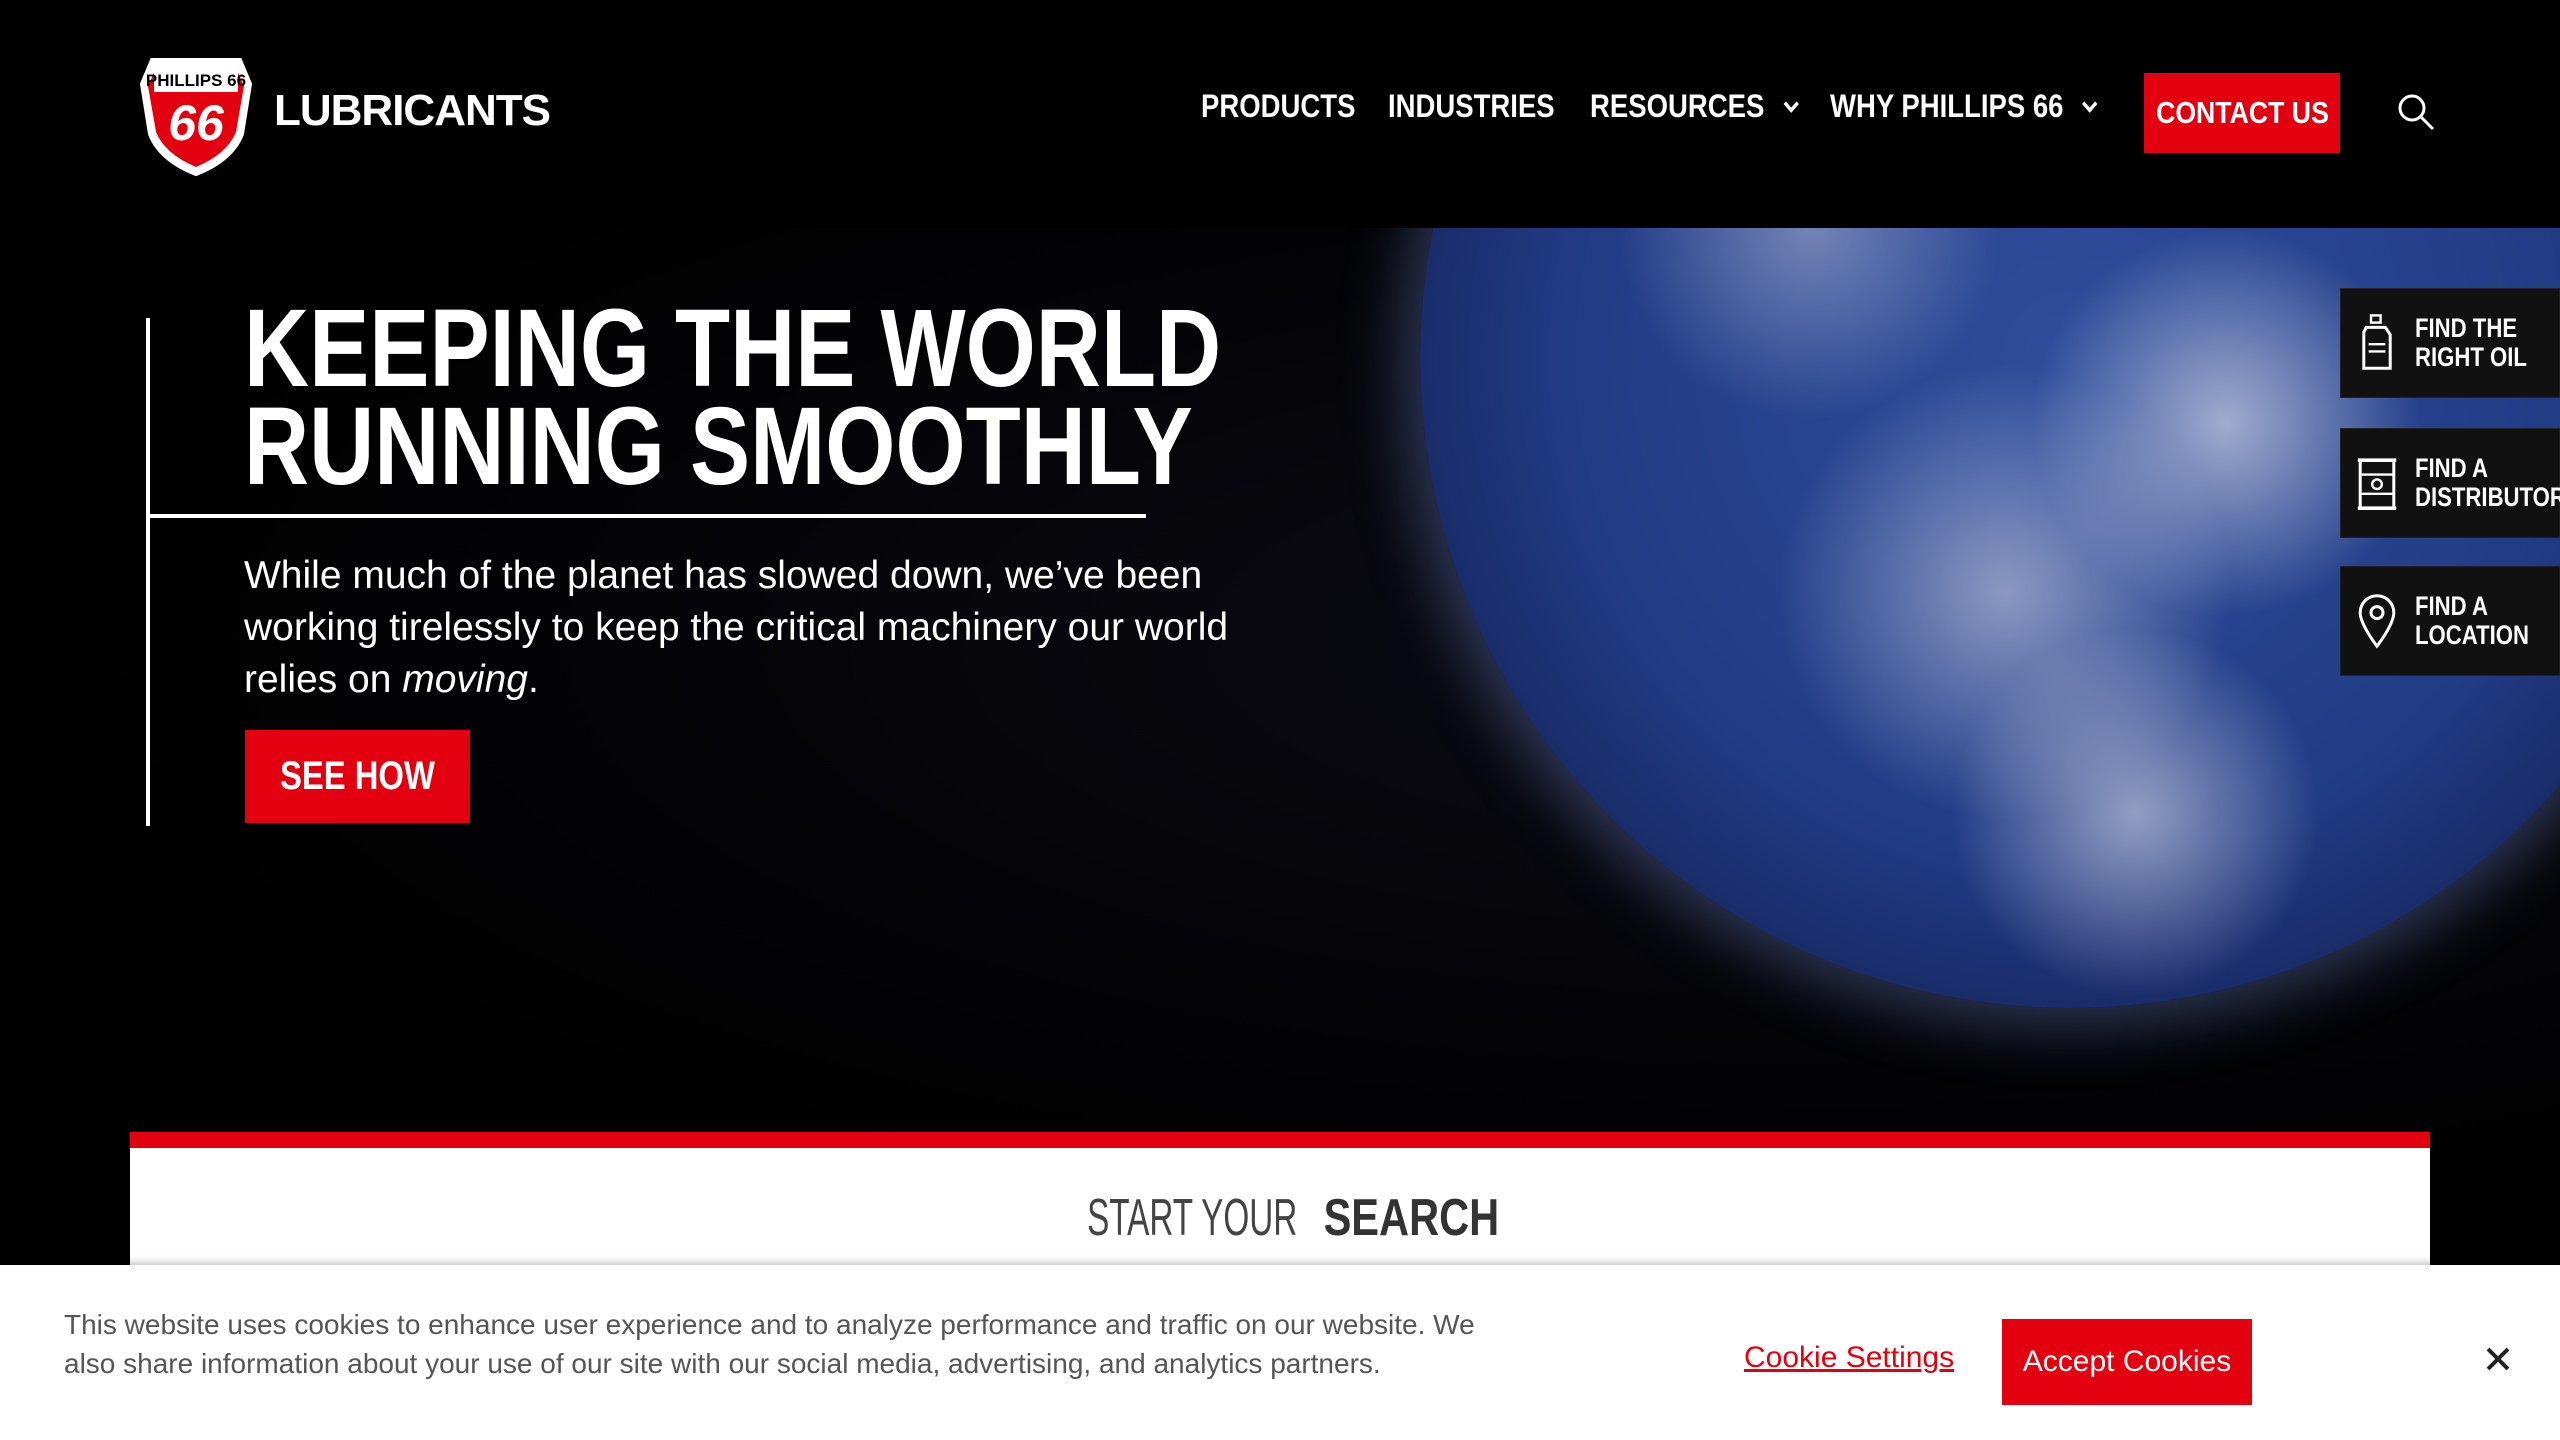  What do you see at coordinates (646, 516) in the screenshot?
I see `hero-horizontal-rule` at bounding box center [646, 516].